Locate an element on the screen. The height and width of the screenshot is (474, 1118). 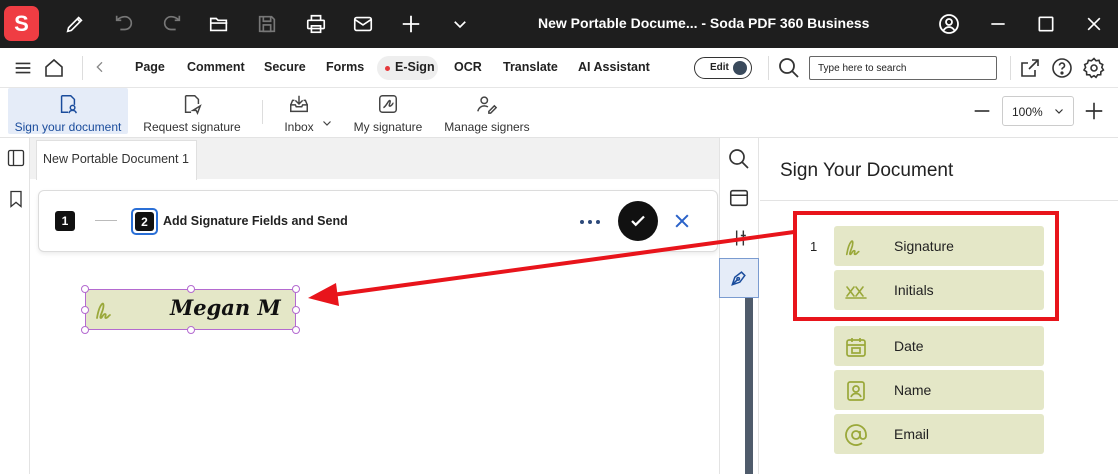
request-signature-button: Request signature is located at coordinates (192, 111).